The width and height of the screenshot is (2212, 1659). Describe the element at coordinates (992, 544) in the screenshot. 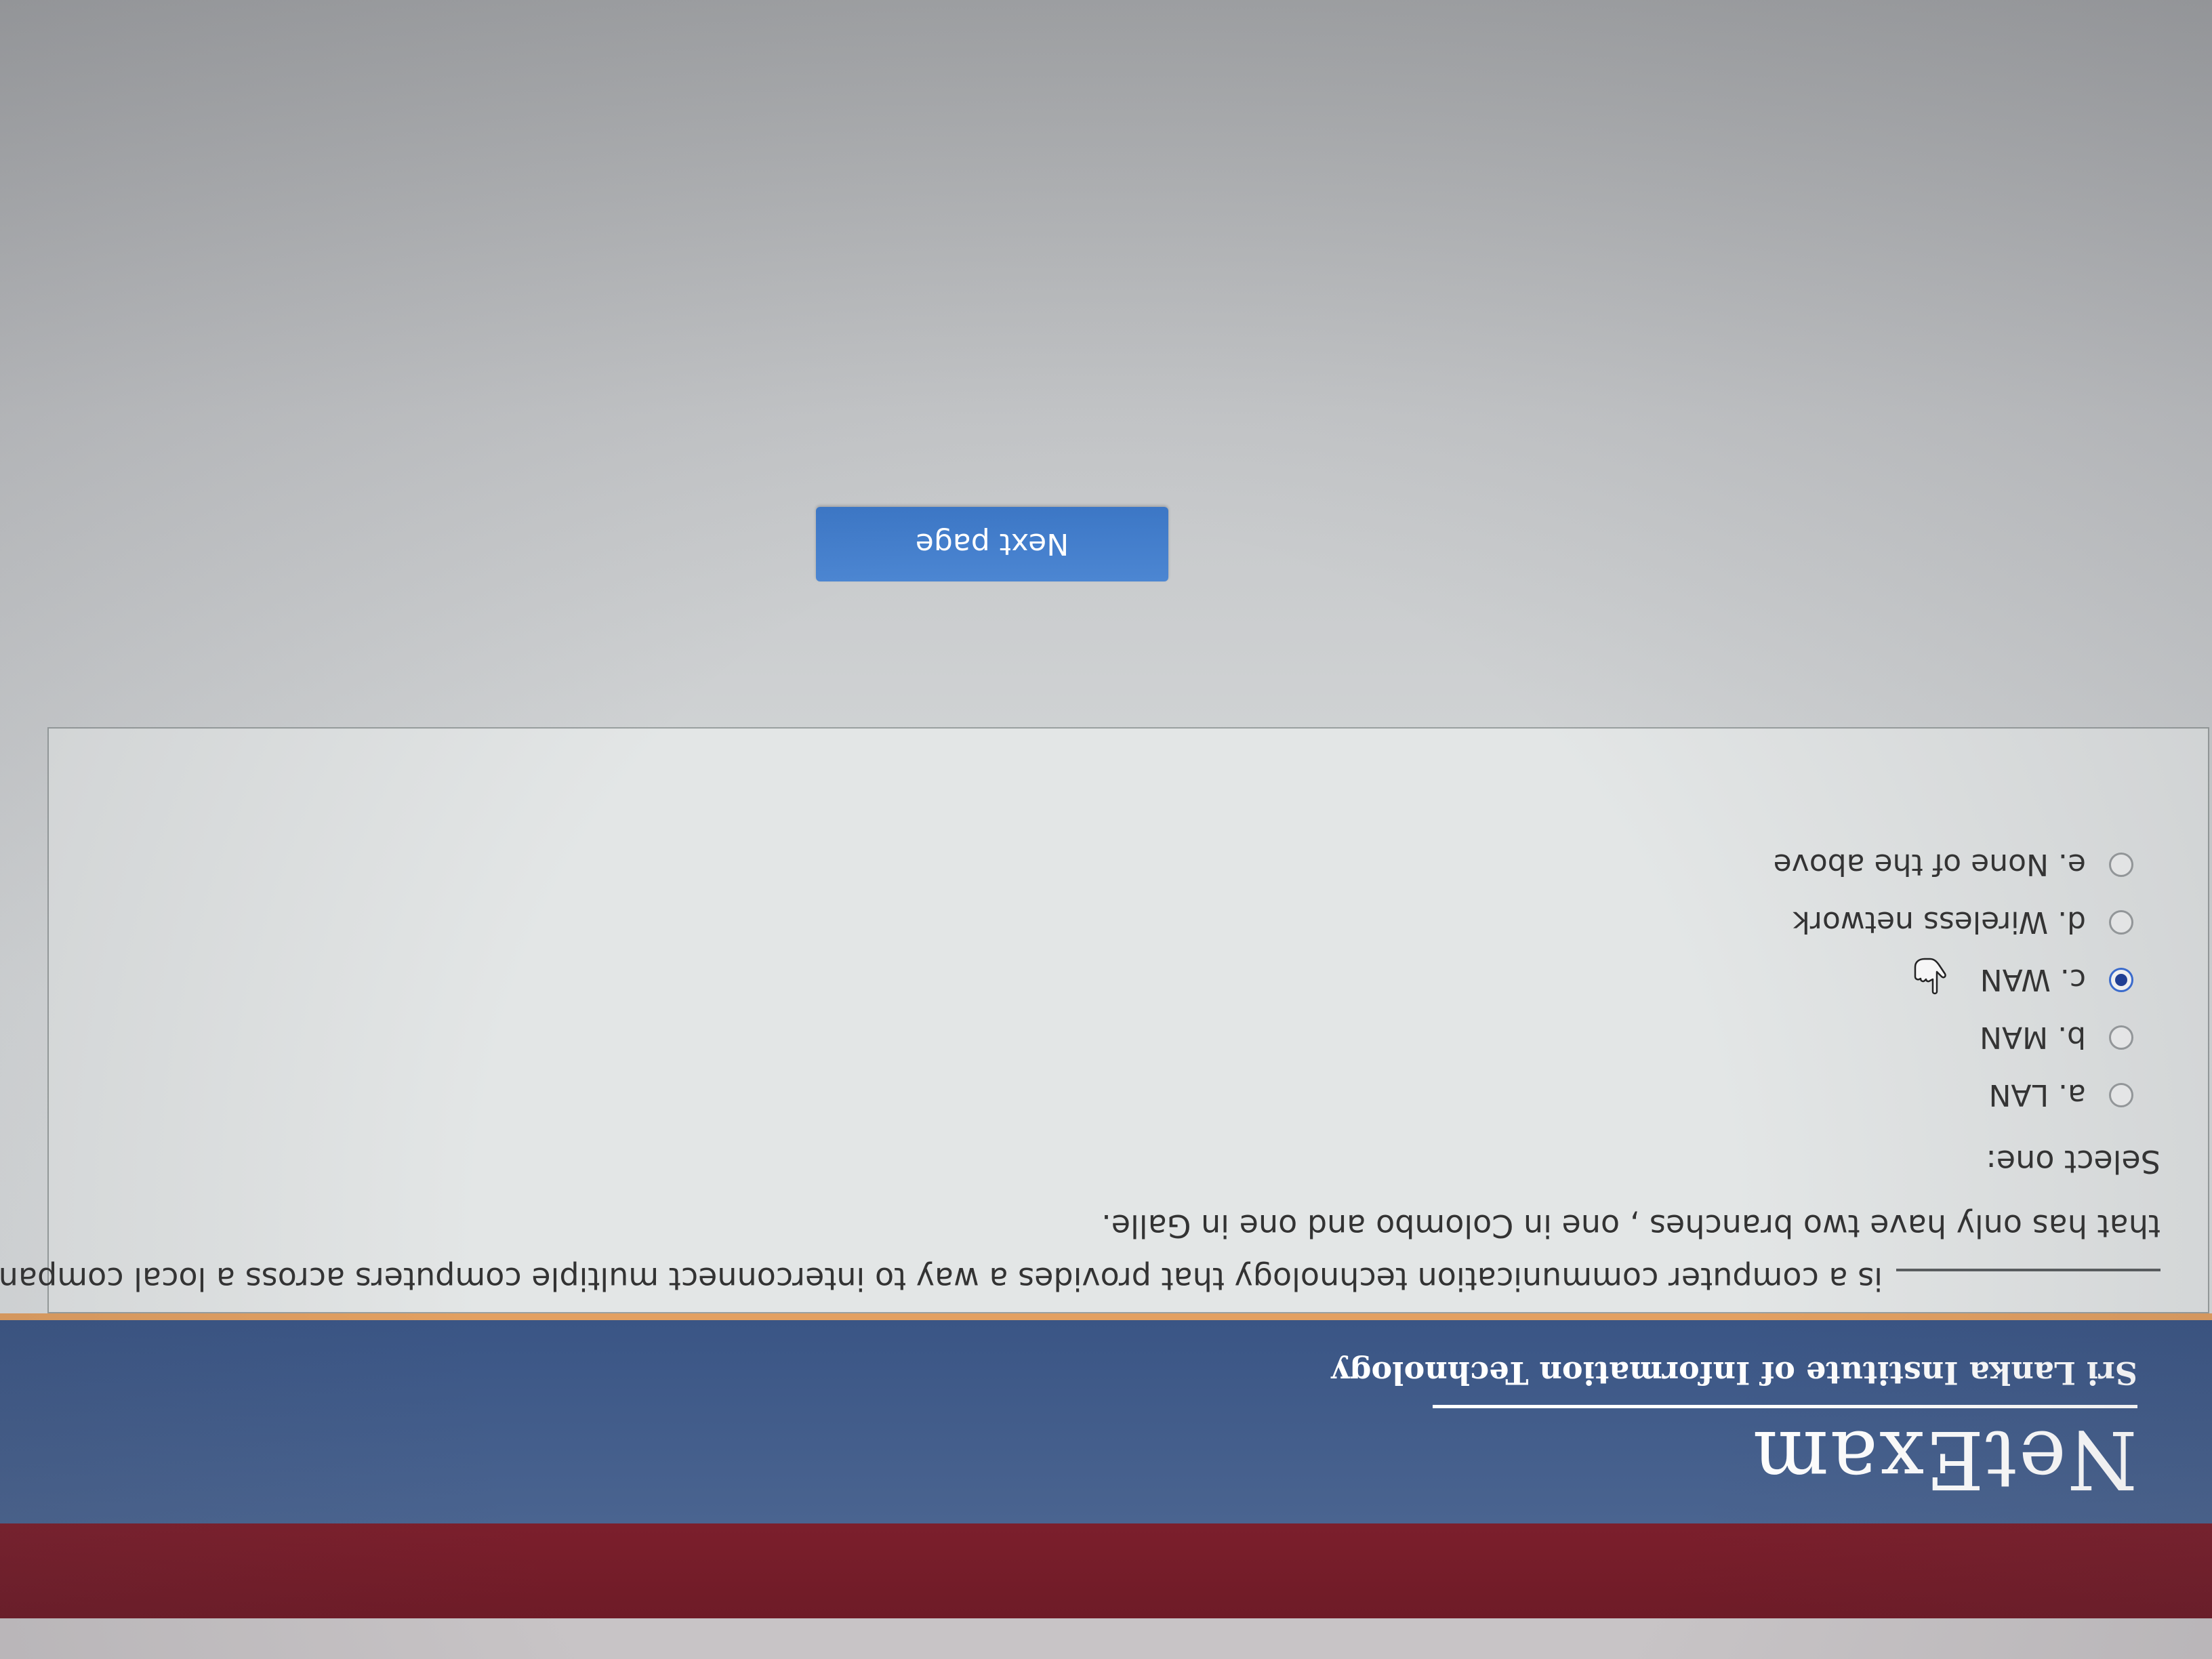

I see `next-page-button: Next page` at that location.